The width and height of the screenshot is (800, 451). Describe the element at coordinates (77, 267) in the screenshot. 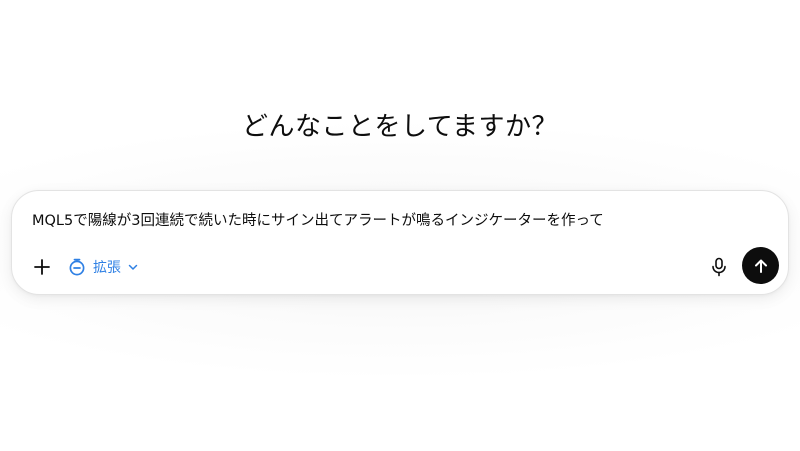

I see `timer-icon` at that location.